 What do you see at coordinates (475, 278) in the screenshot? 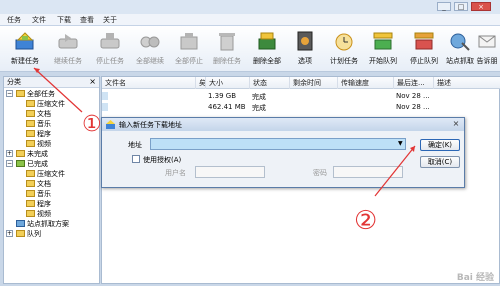
I see `watermark: Bai 经验` at bounding box center [475, 278].